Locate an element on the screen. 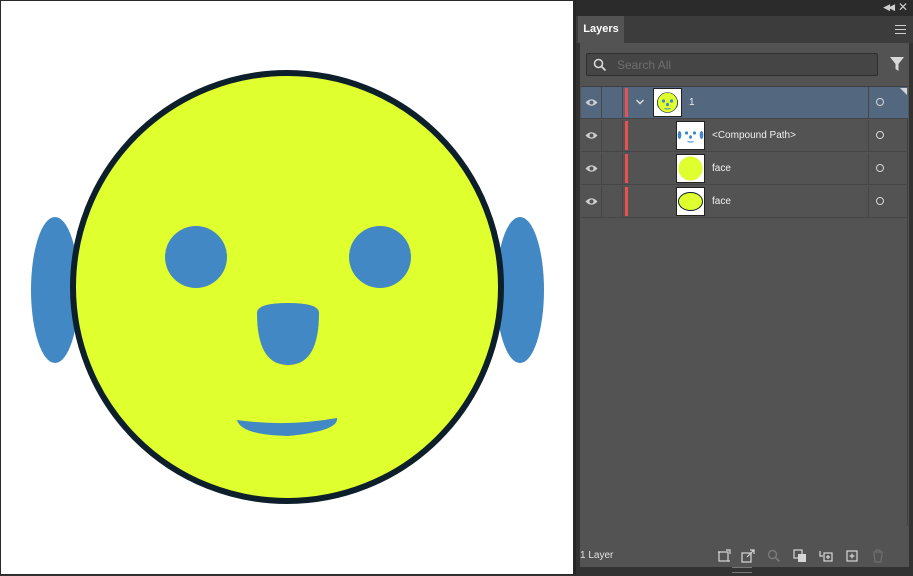  create-new-sublayer-icon is located at coordinates (826, 556).